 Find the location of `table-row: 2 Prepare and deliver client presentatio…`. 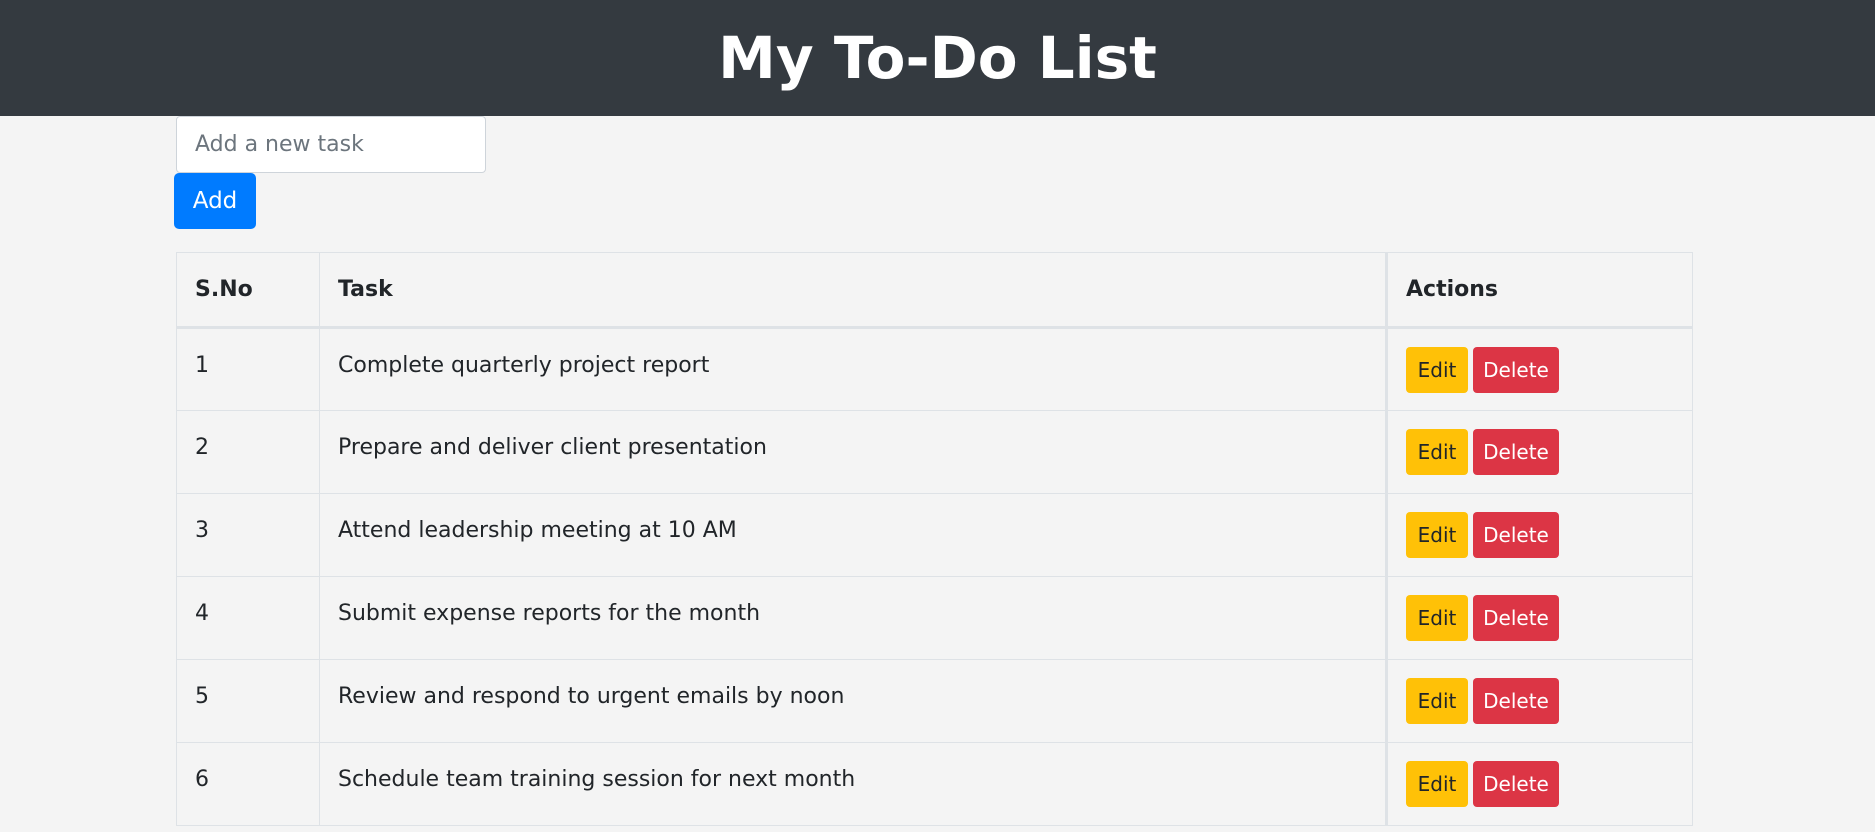

table-row: 2 Prepare and deliver client presentatio… is located at coordinates (934, 452).